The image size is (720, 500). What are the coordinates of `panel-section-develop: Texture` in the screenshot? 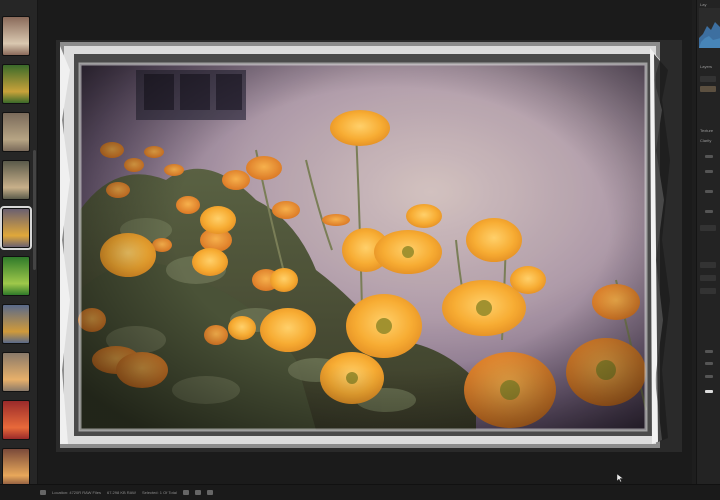 It's located at (706, 130).